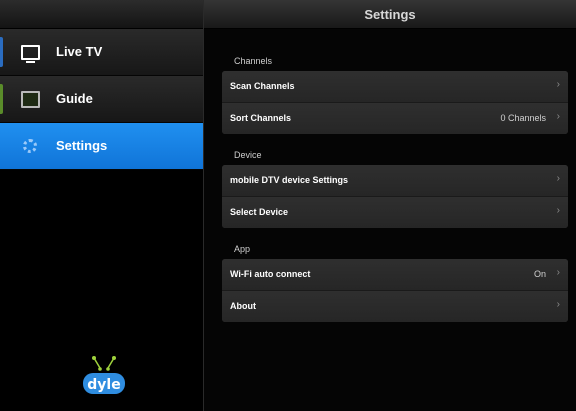 The width and height of the screenshot is (576, 411). What do you see at coordinates (242, 249) in the screenshot?
I see `section-header-app: App` at bounding box center [242, 249].